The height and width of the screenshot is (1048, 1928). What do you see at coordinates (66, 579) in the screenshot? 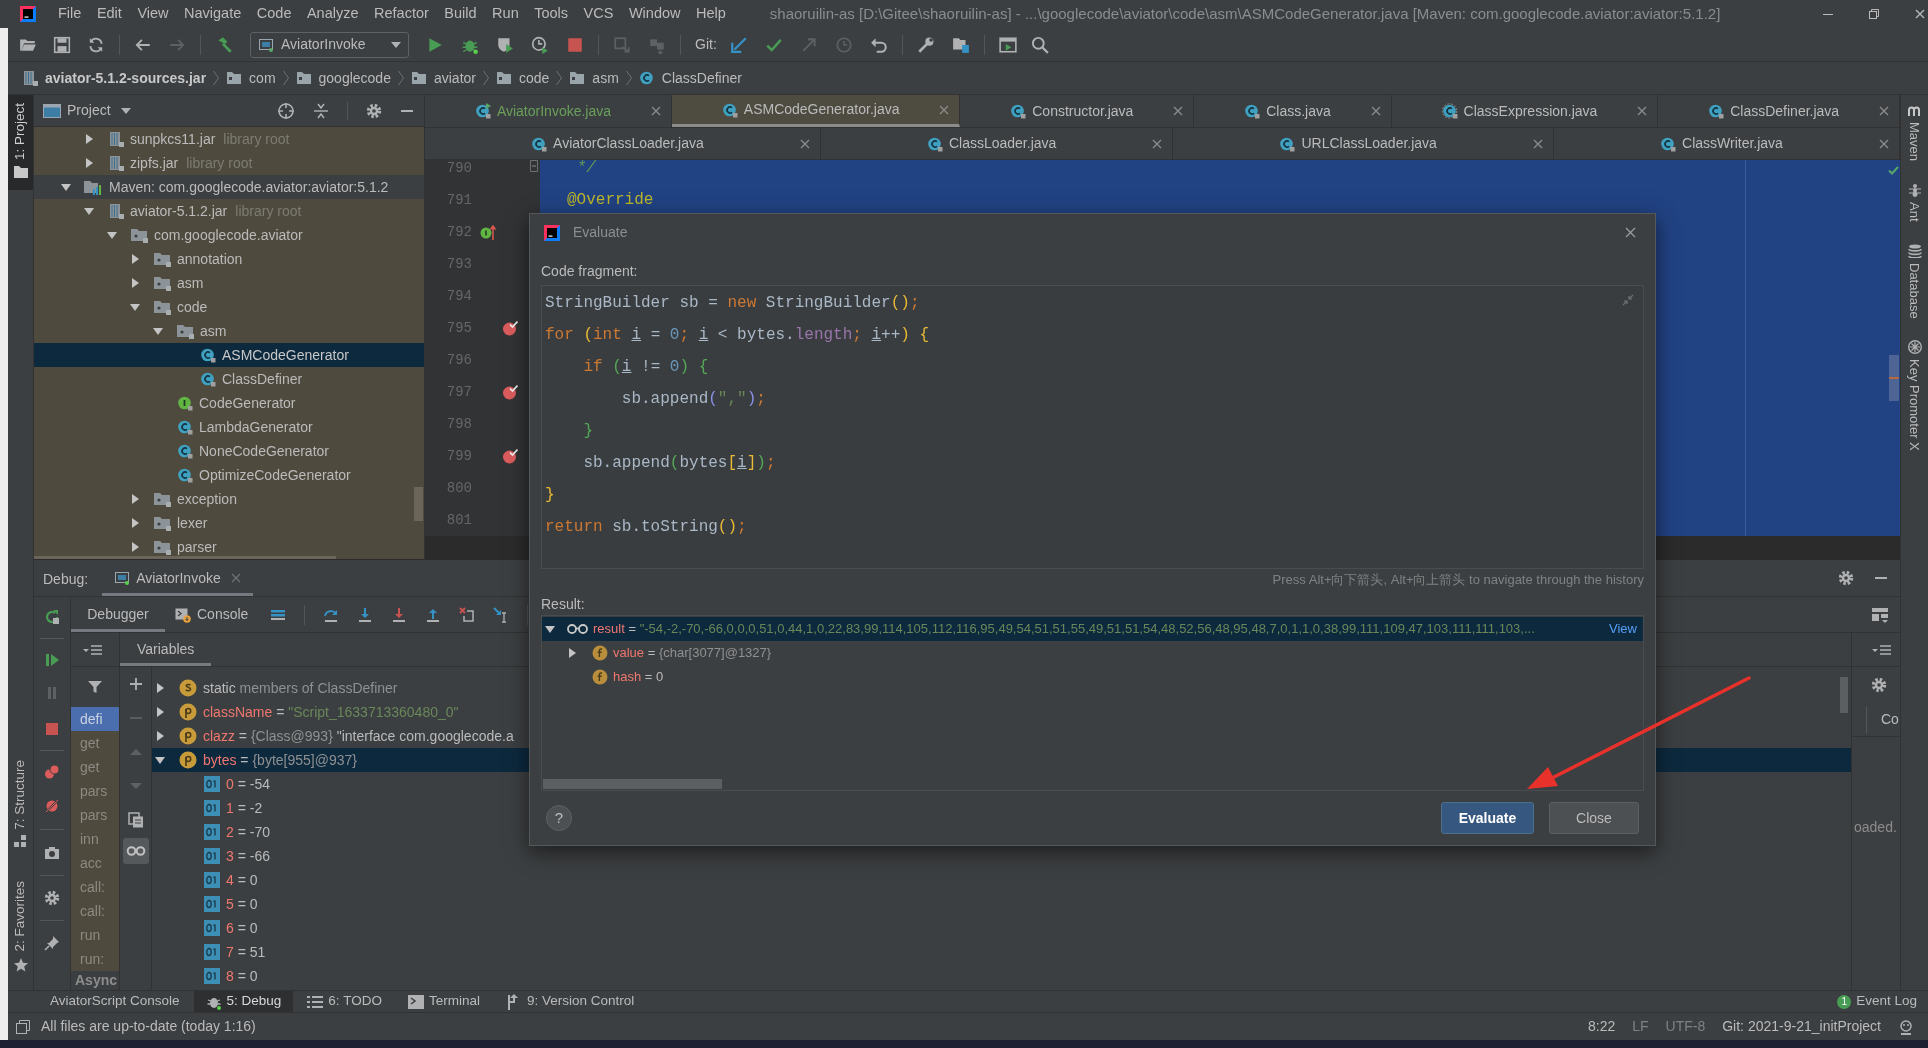
I see `debug-panel-title: Debug:` at bounding box center [66, 579].